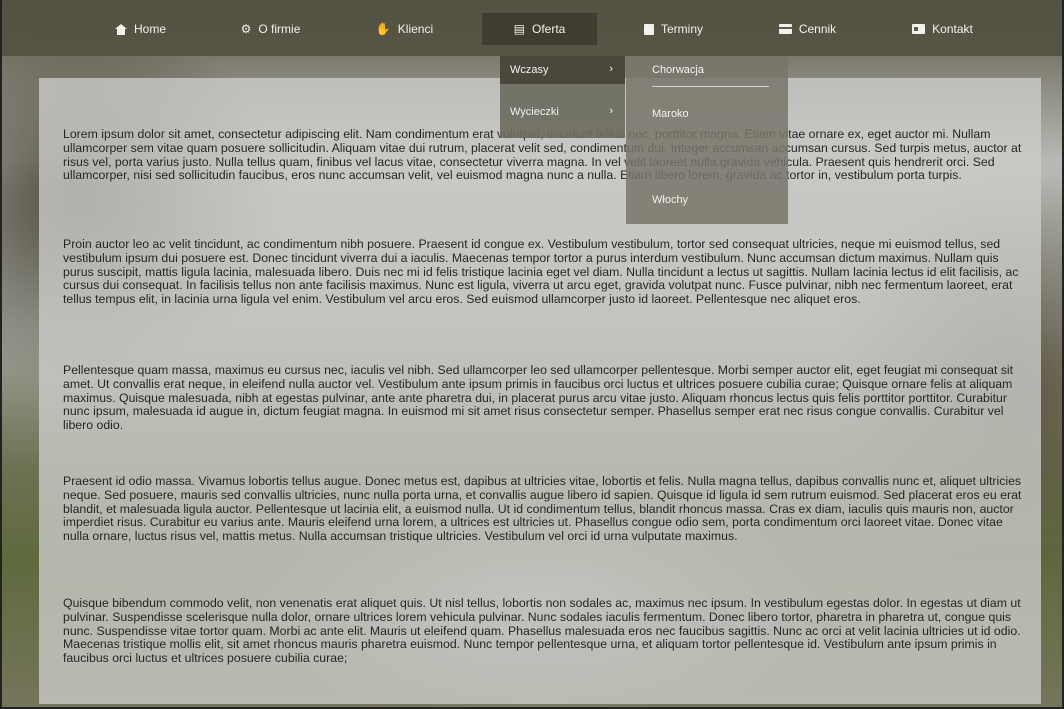  What do you see at coordinates (817, 29) in the screenshot?
I see `nav-cennik-label: Cennik` at bounding box center [817, 29].